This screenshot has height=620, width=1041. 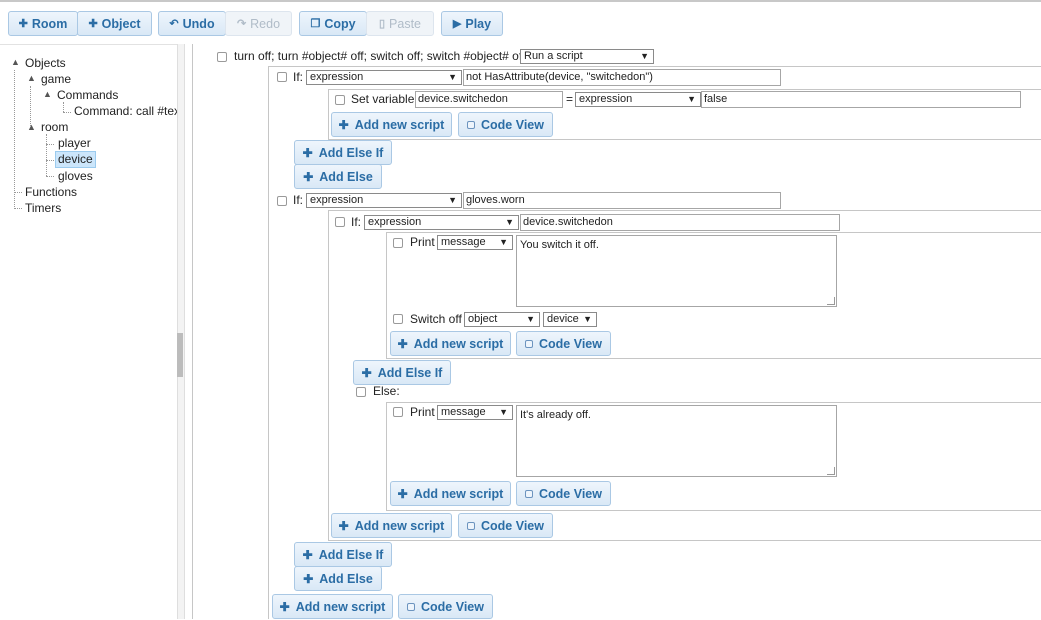 What do you see at coordinates (174, 24) in the screenshot?
I see `undo-icon: ↶` at bounding box center [174, 24].